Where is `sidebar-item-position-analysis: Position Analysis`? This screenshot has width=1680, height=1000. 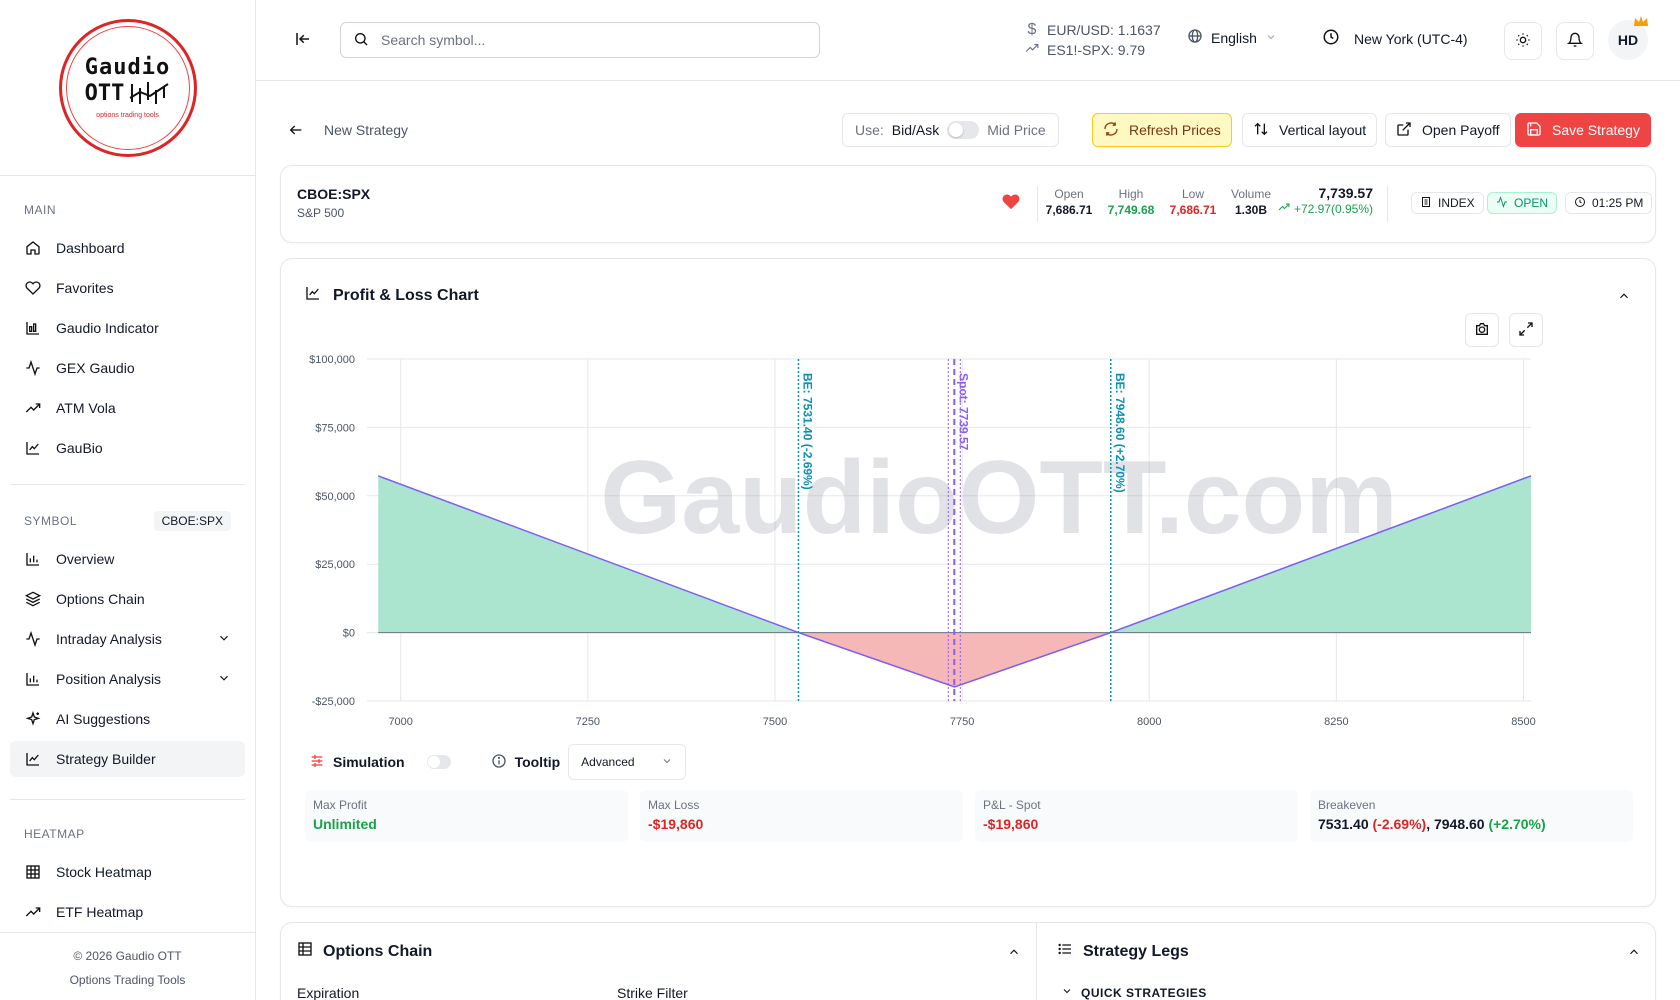
sidebar-item-position-analysis: Position Analysis is located at coordinates (127, 679).